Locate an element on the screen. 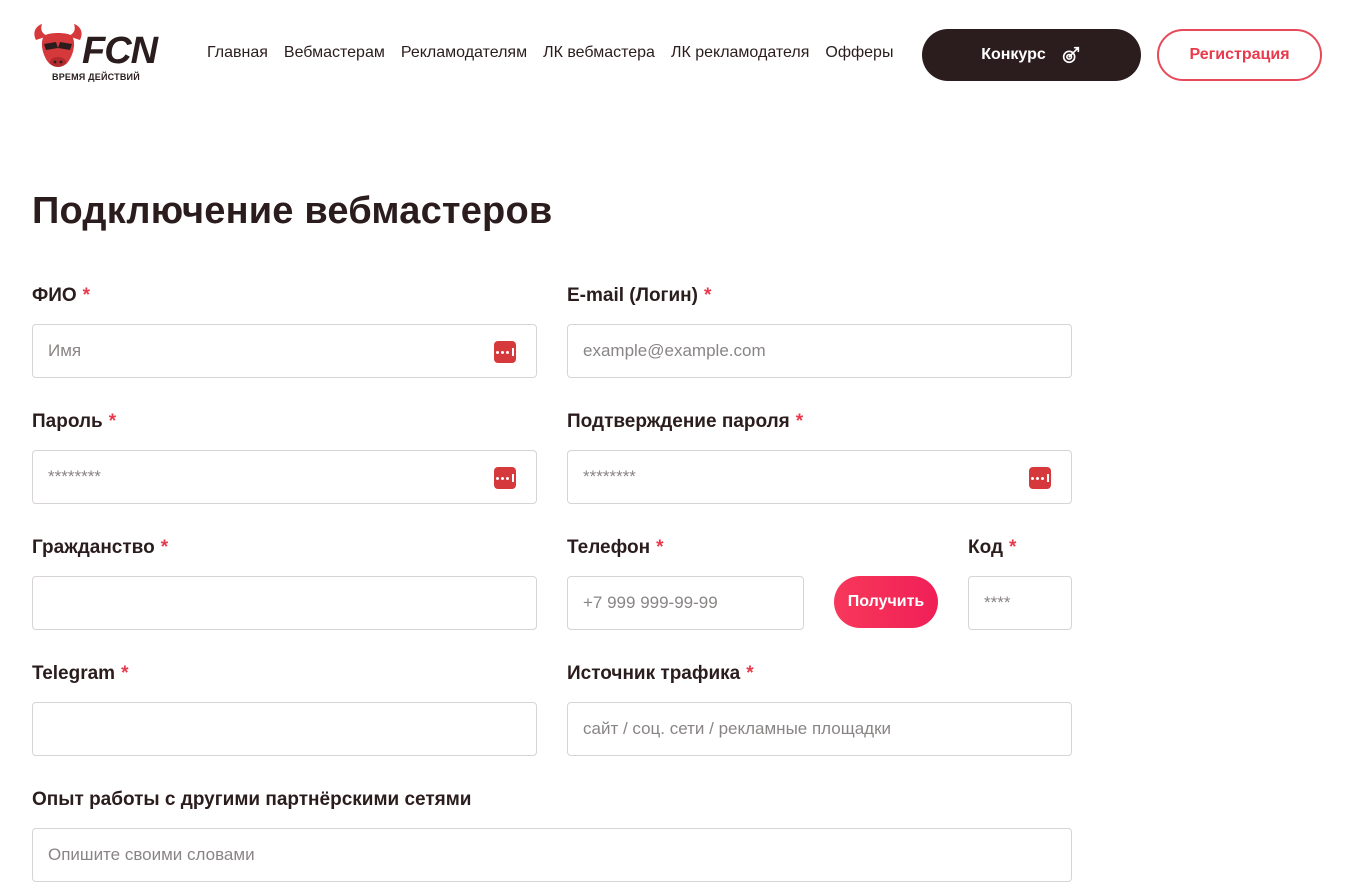  fio-label-text: ФИО is located at coordinates (54, 295).